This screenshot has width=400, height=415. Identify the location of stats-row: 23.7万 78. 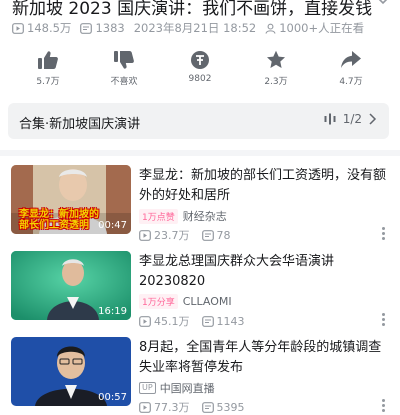
(191, 235).